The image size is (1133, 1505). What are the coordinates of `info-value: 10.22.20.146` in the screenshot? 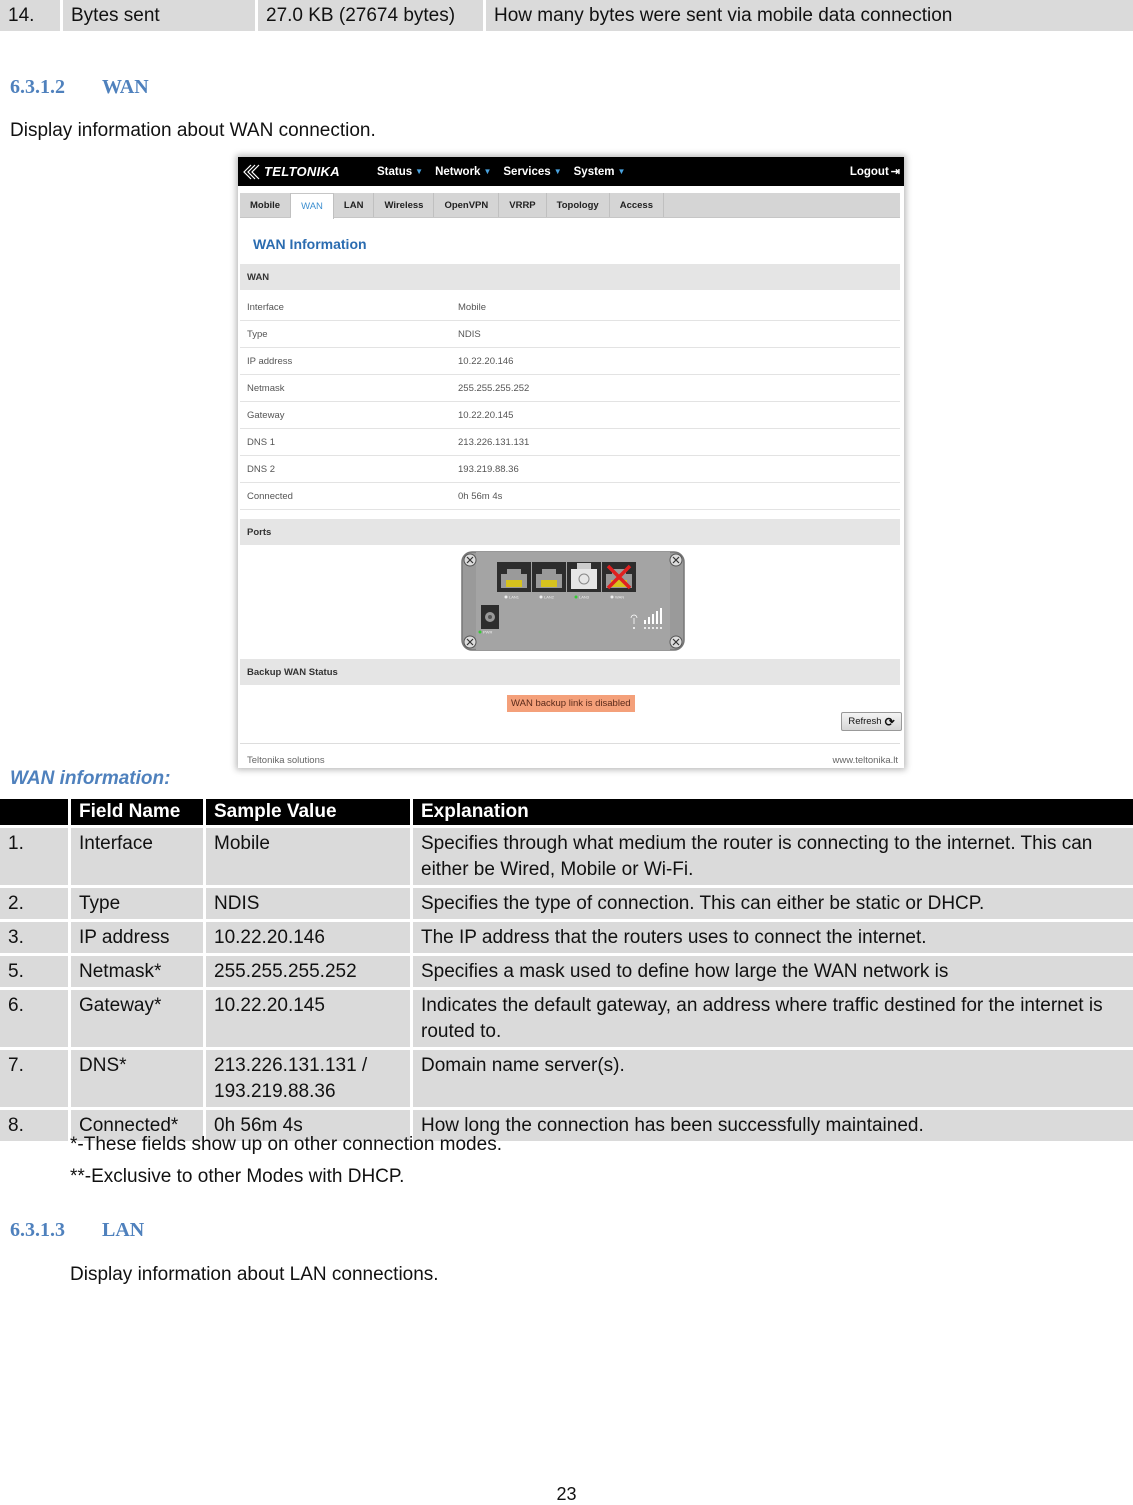 It's located at (486, 361).